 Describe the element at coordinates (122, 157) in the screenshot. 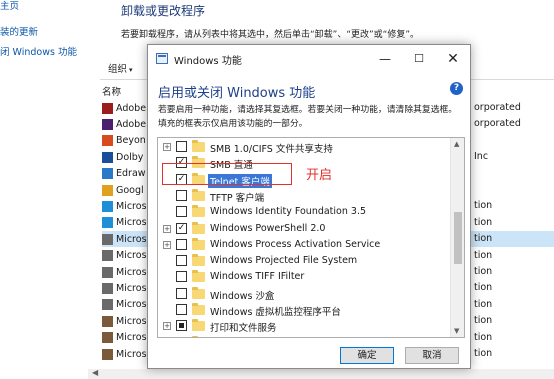

I see `program-row: Dolby` at that location.